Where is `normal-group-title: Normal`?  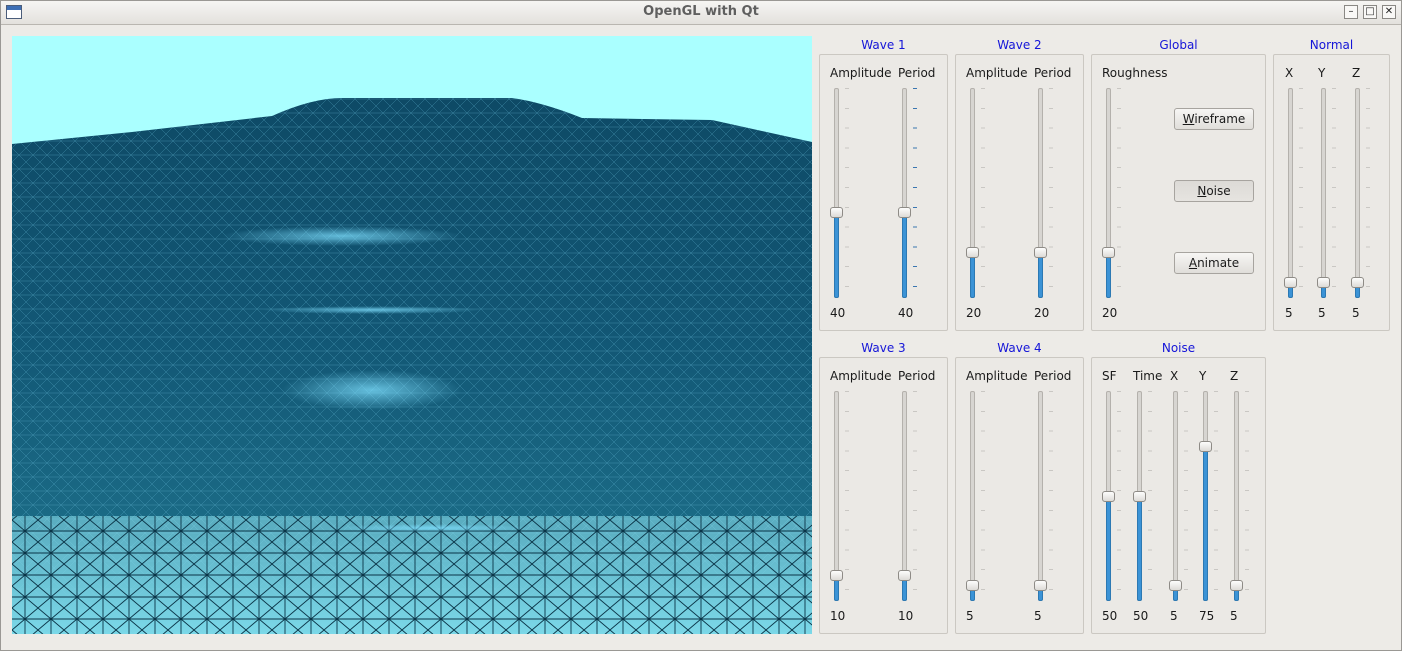 normal-group-title: Normal is located at coordinates (1331, 45).